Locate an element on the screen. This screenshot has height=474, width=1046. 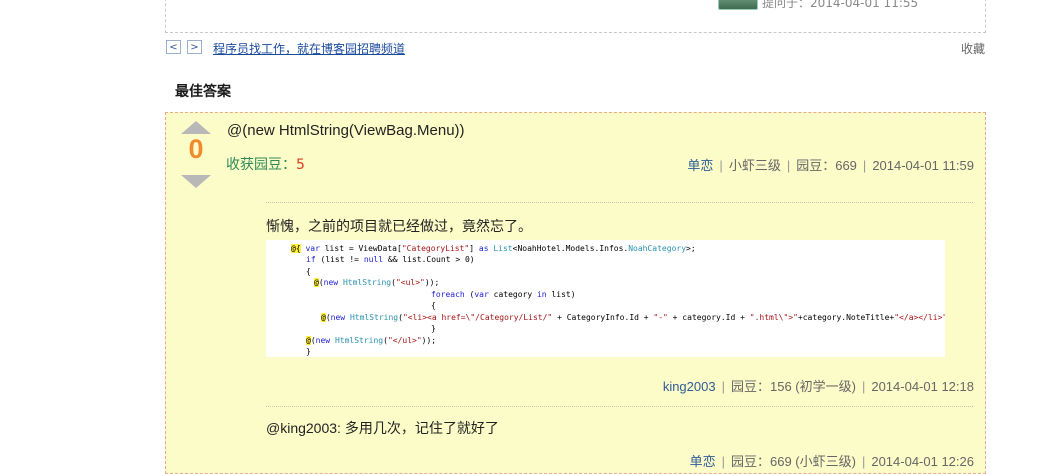
code-line: @(new HtmlString("</ul>")); is located at coordinates (371, 340).